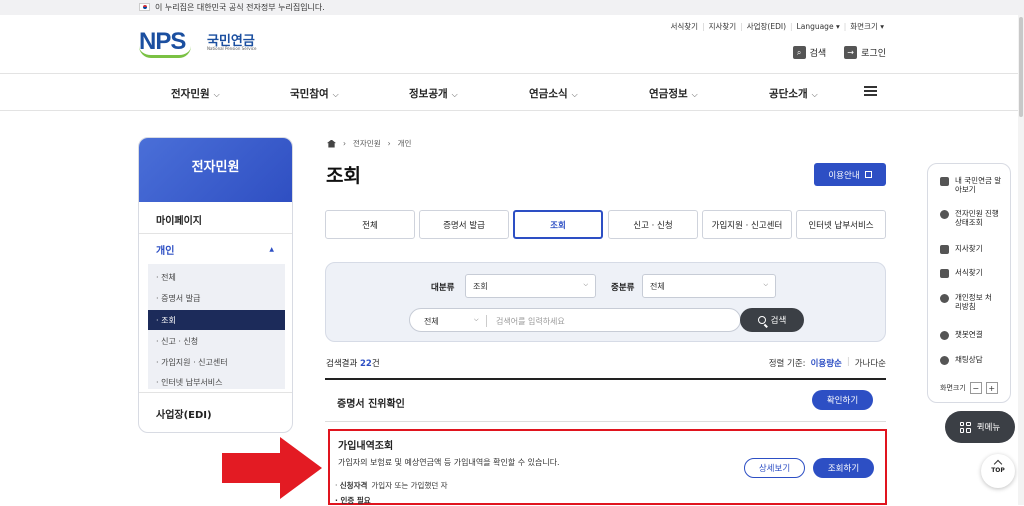 The width and height of the screenshot is (1024, 506). Describe the element at coordinates (405, 143) in the screenshot. I see `breadcrumb-item: 개인` at that location.